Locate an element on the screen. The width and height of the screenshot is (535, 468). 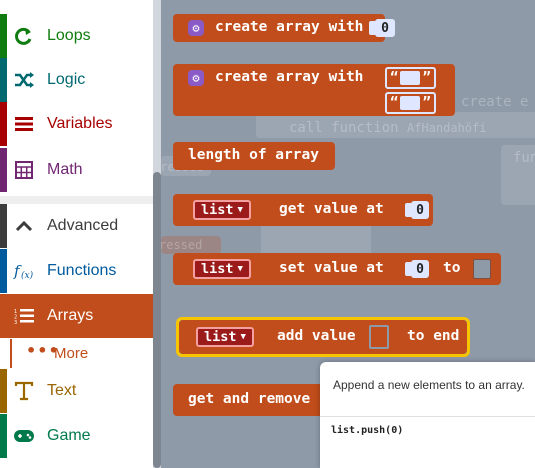
category-label: Variables is located at coordinates (80, 123).